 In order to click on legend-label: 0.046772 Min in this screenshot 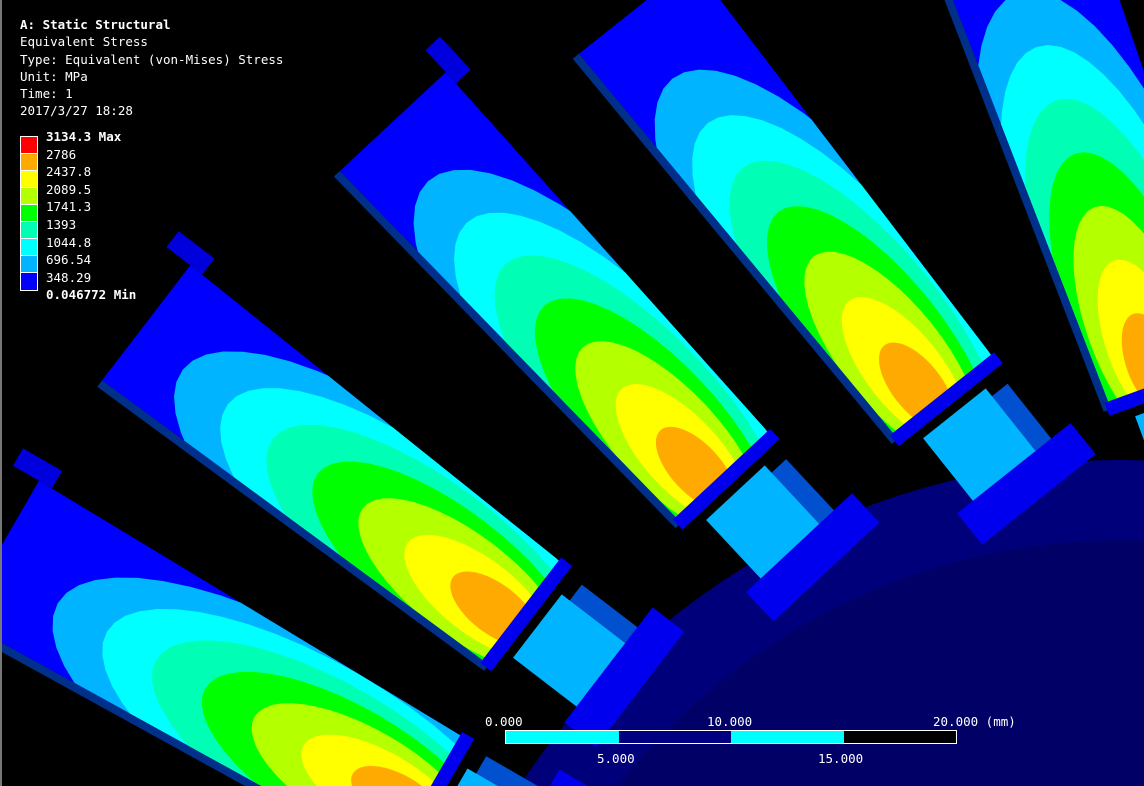, I will do `click(91, 295)`.